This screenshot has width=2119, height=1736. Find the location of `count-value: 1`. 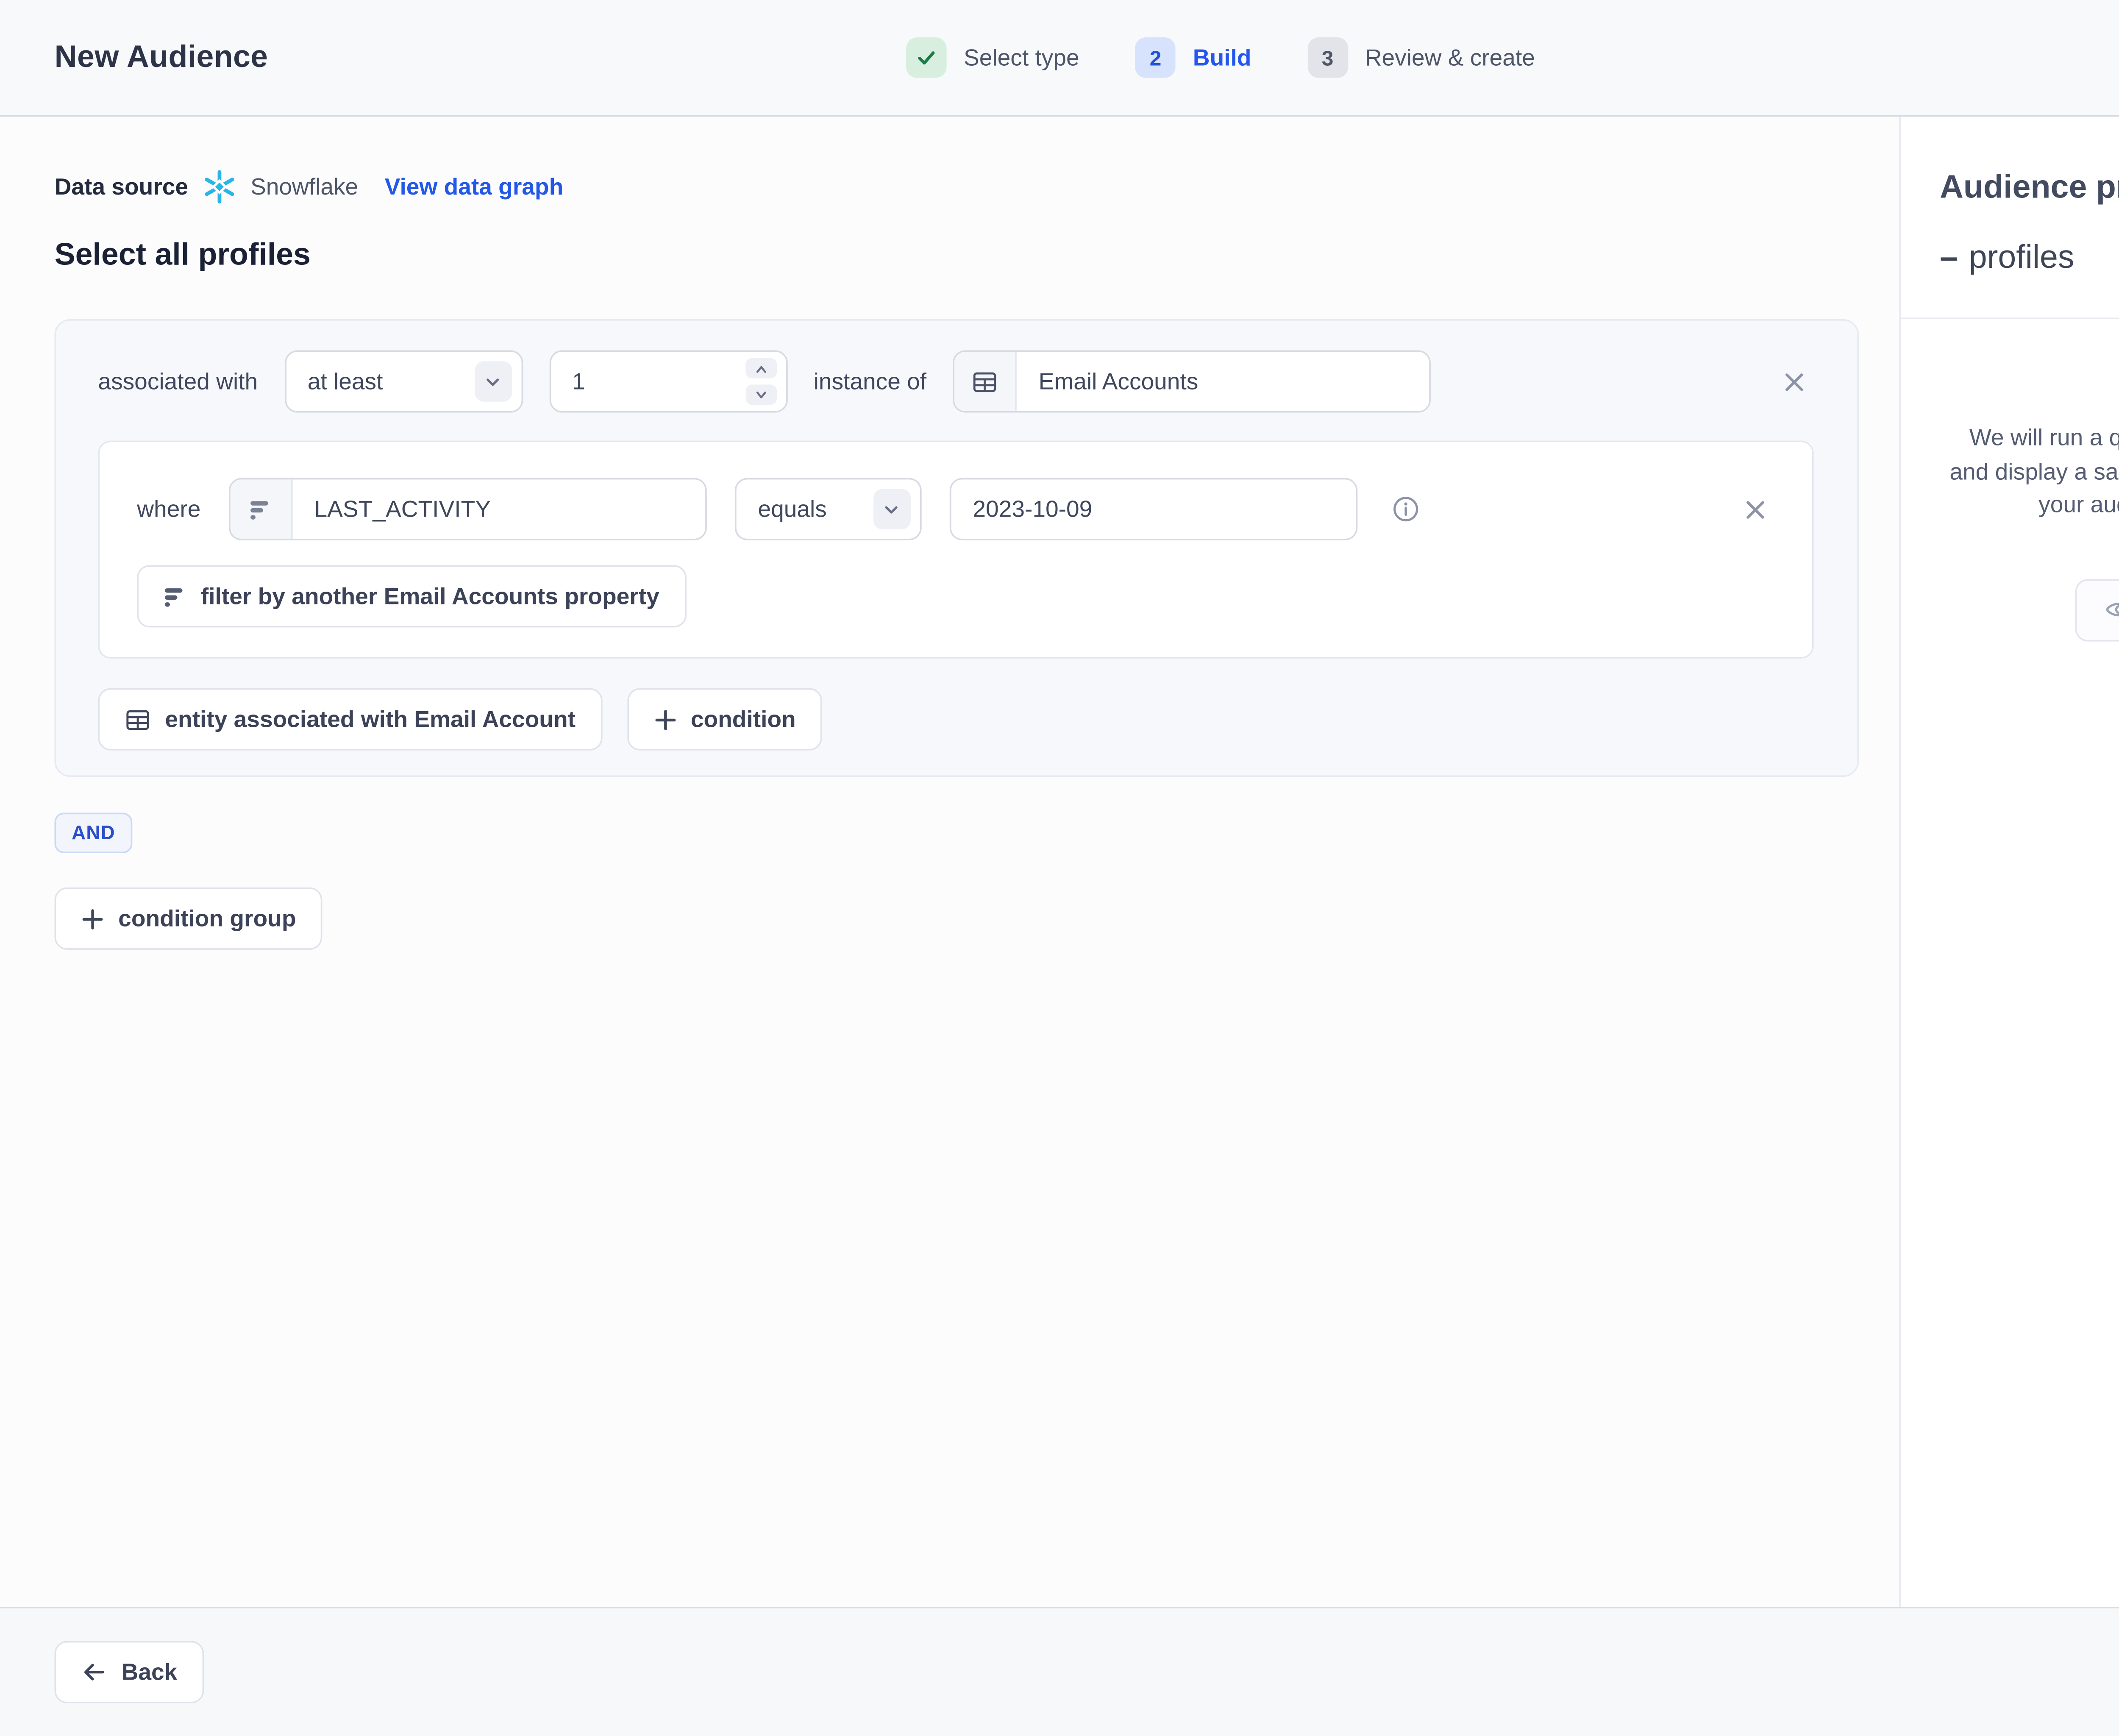

count-value: 1 is located at coordinates (579, 381).